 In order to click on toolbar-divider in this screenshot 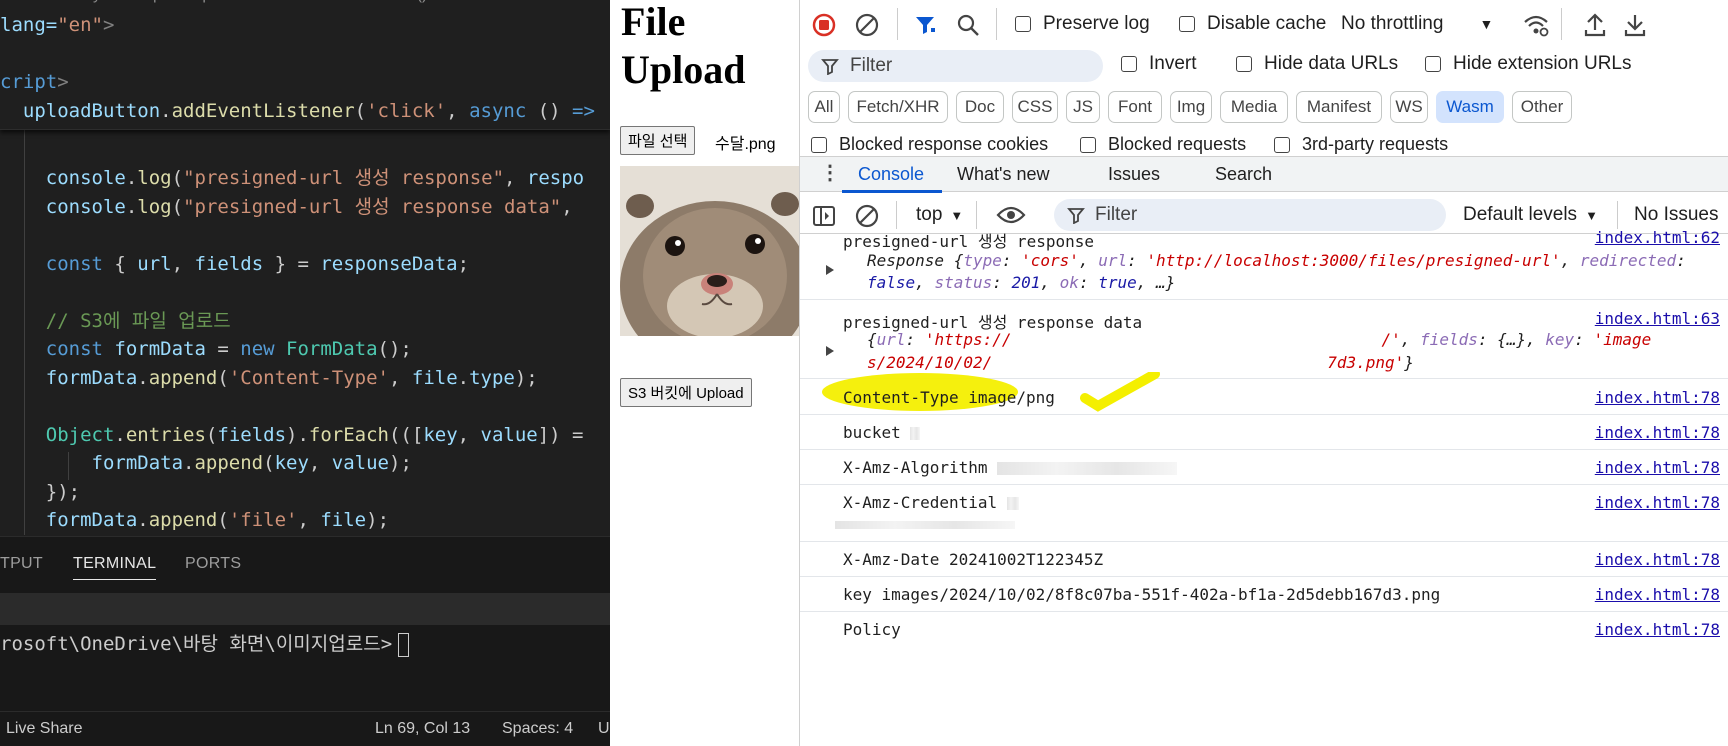, I will do `click(896, 215)`.